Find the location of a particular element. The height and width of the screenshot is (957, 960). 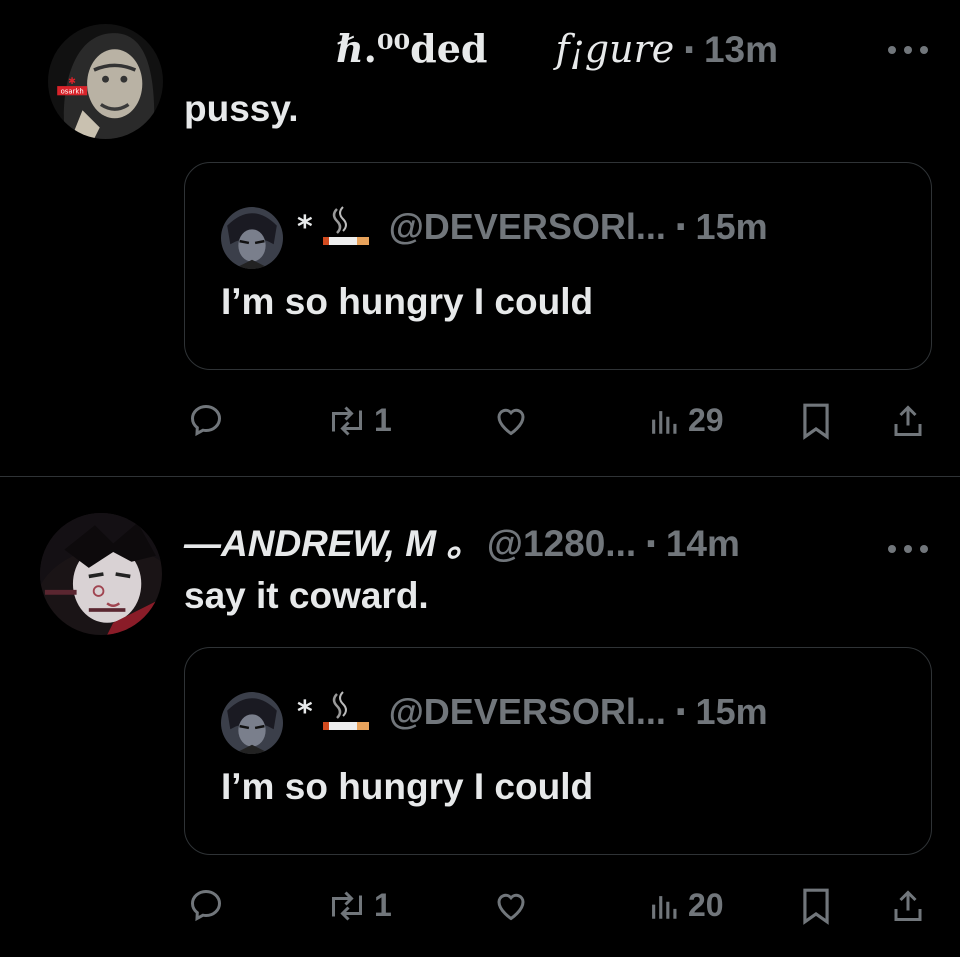

views-button: 20 is located at coordinates (686, 905).